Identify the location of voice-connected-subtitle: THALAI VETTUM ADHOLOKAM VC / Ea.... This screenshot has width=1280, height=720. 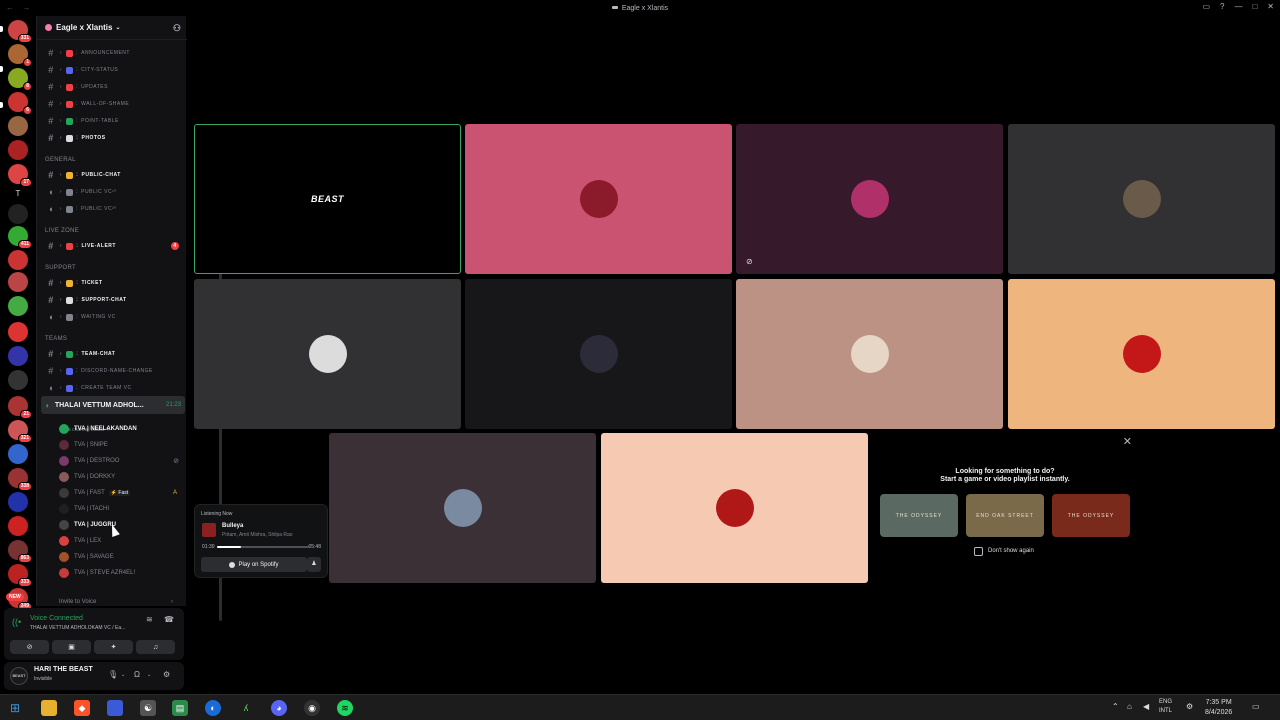
(77, 628).